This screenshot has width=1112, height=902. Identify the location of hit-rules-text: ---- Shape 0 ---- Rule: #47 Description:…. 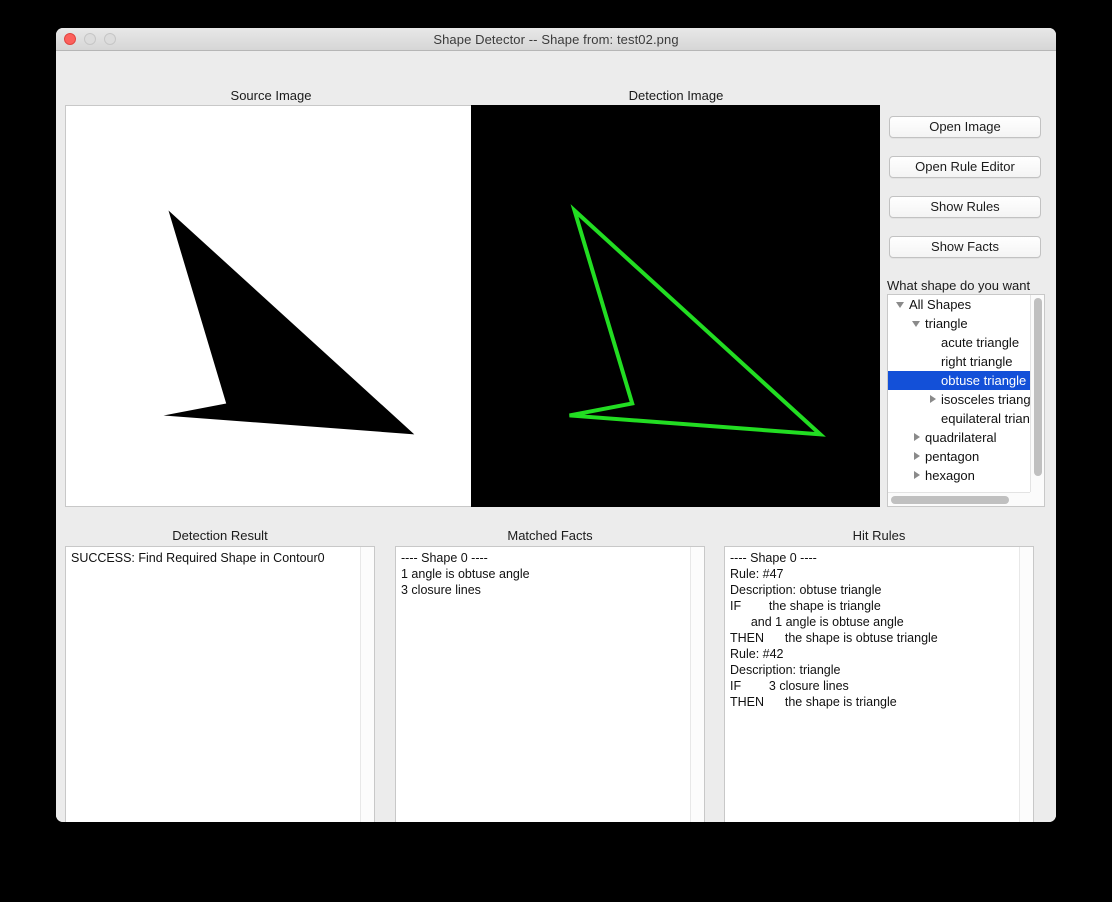
(834, 630).